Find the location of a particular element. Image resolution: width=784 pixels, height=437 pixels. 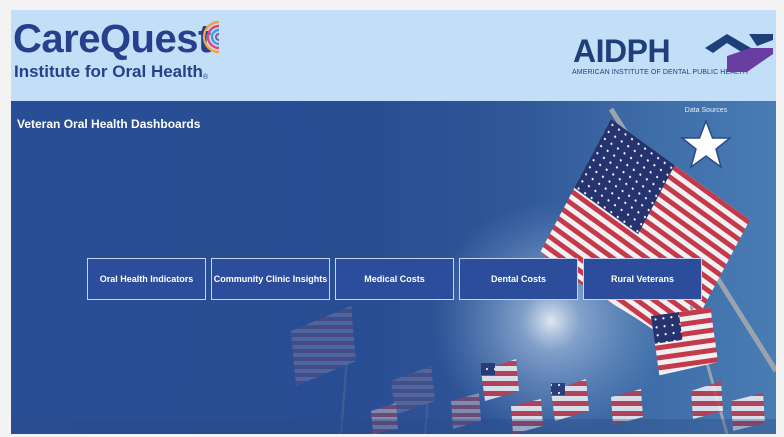

aidph-chevron-icon is located at coordinates (739, 53).